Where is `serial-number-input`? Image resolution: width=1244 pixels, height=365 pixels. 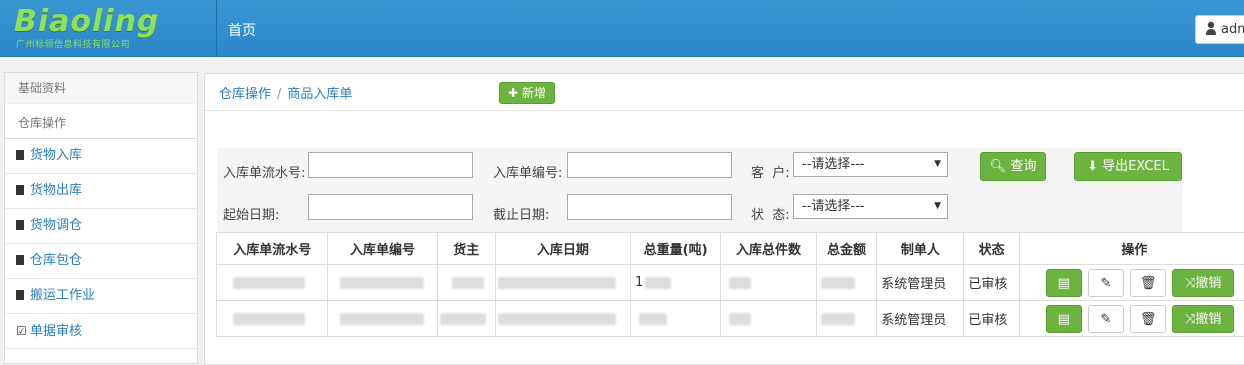
serial-number-input is located at coordinates (390, 165).